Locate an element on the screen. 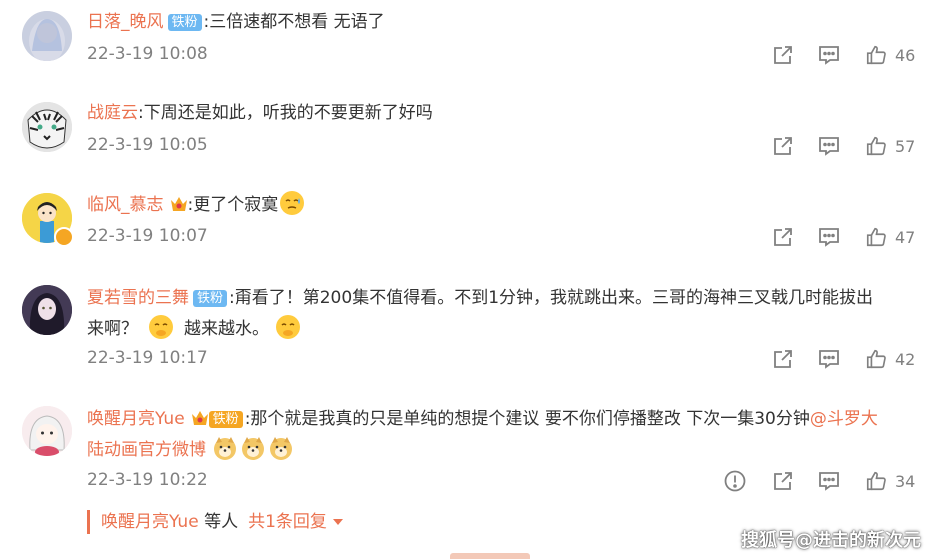 The width and height of the screenshot is (943, 559). comment-actions: 57 is located at coordinates (846, 146).